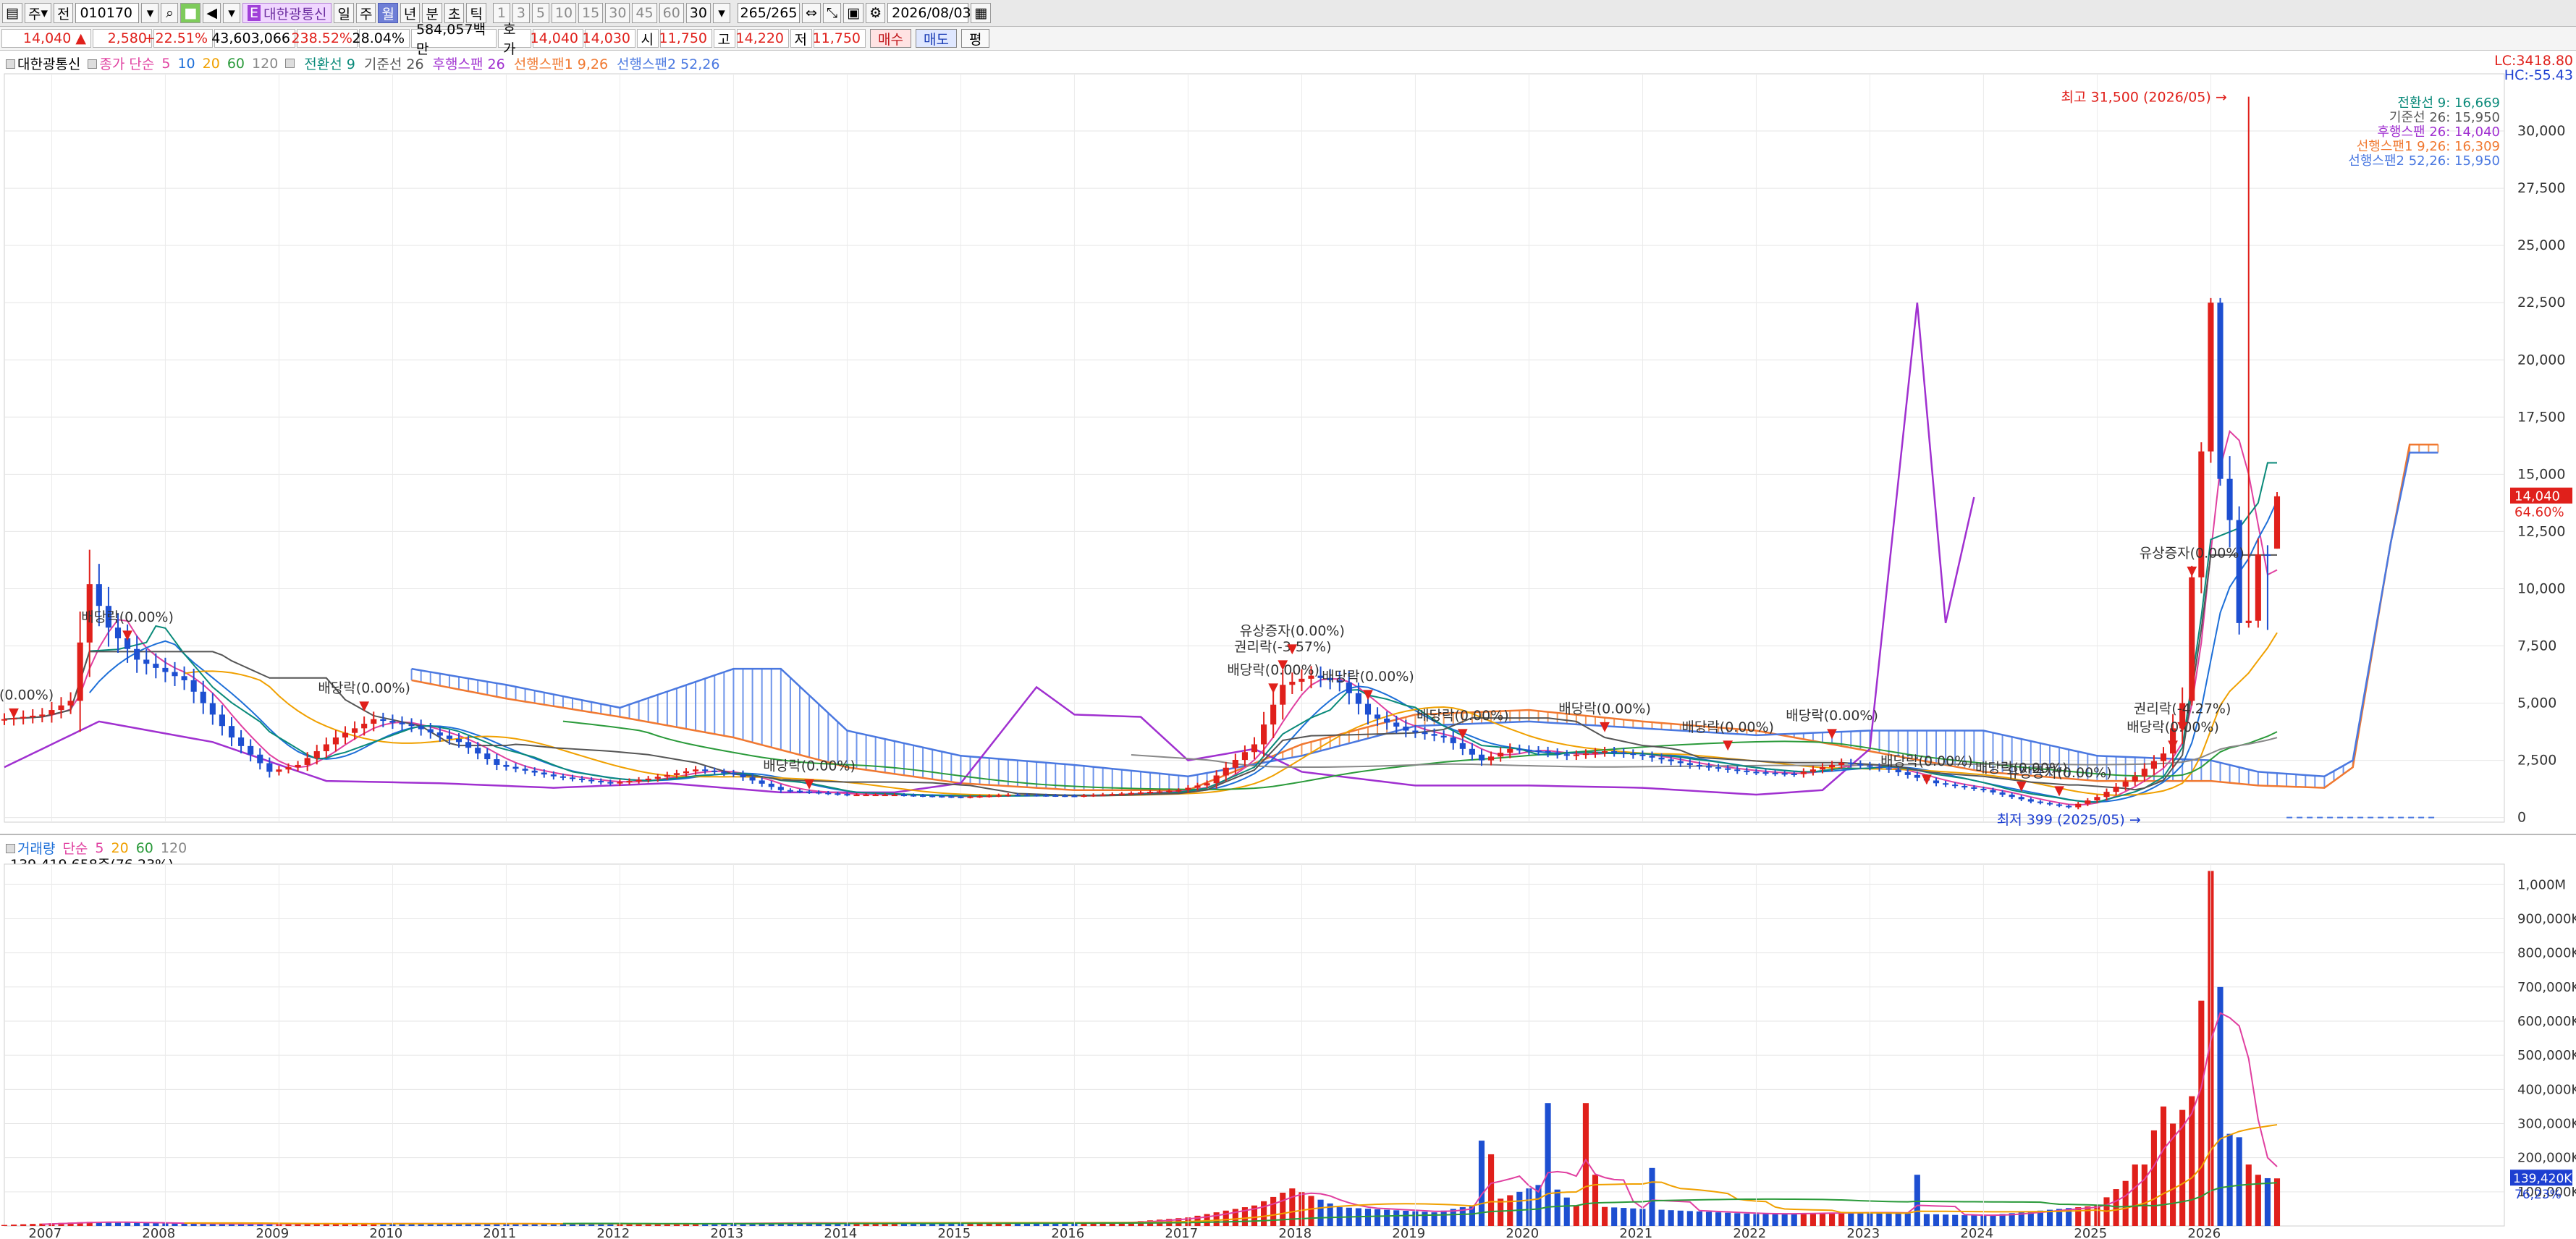 Image resolution: width=2576 pixels, height=1239 pixels. What do you see at coordinates (388, 13) in the screenshot?
I see `period-tab: 월` at bounding box center [388, 13].